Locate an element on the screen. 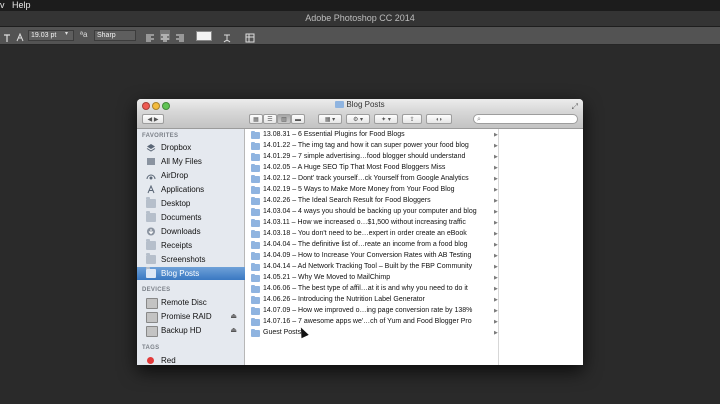 This screenshot has width=720, height=404. icon-view-button: ▦ is located at coordinates (256, 119).